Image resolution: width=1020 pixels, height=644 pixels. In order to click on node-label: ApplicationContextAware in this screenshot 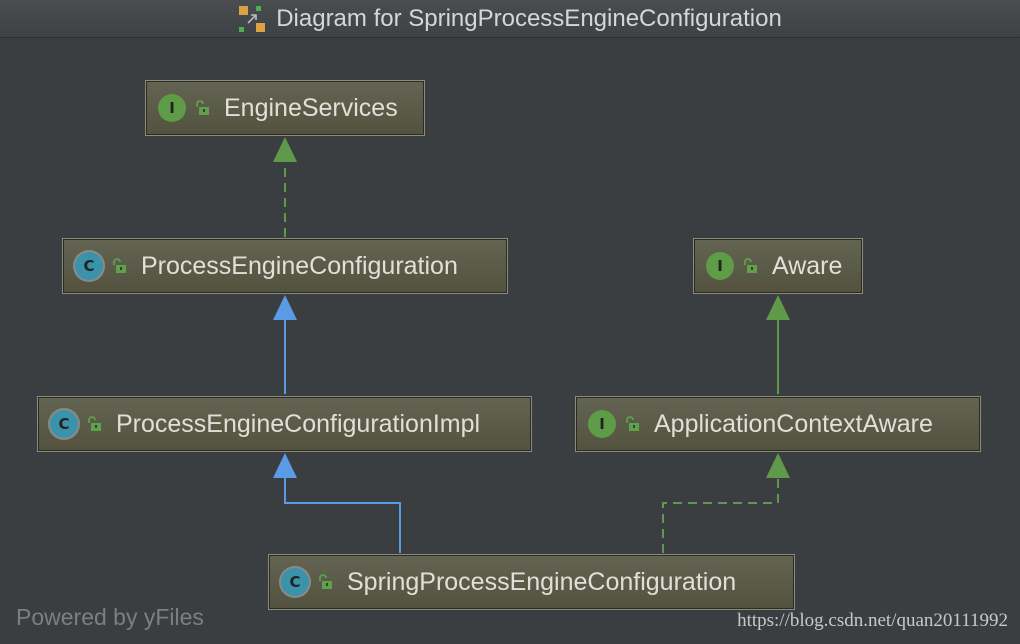, I will do `click(793, 423)`.